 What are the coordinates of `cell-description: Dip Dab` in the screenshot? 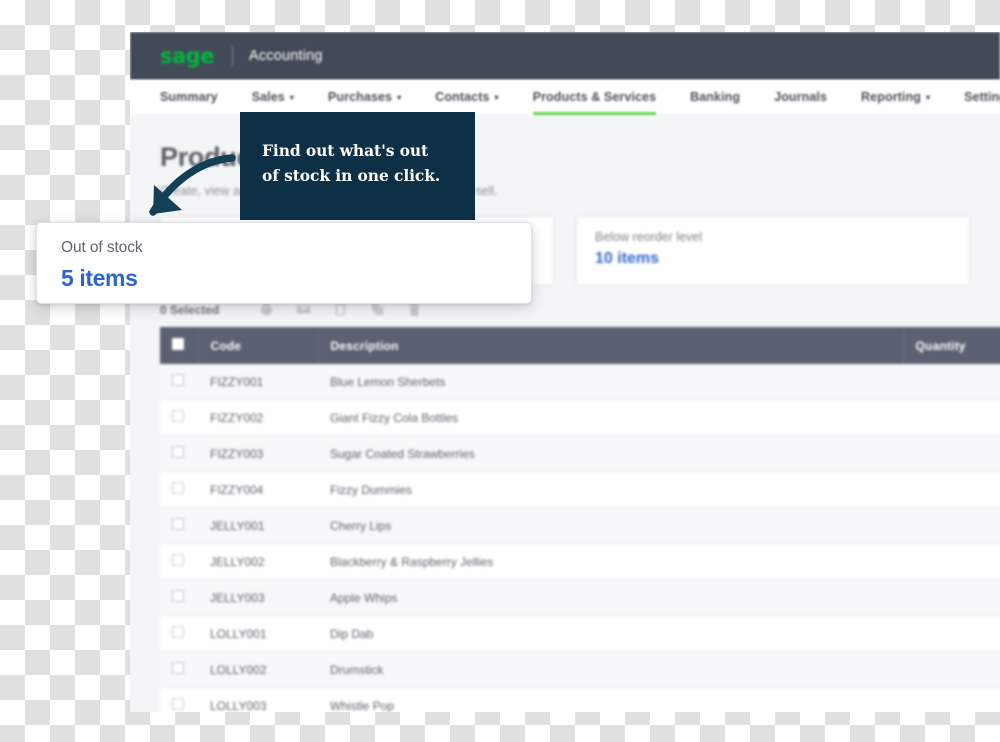 It's located at (610, 633).